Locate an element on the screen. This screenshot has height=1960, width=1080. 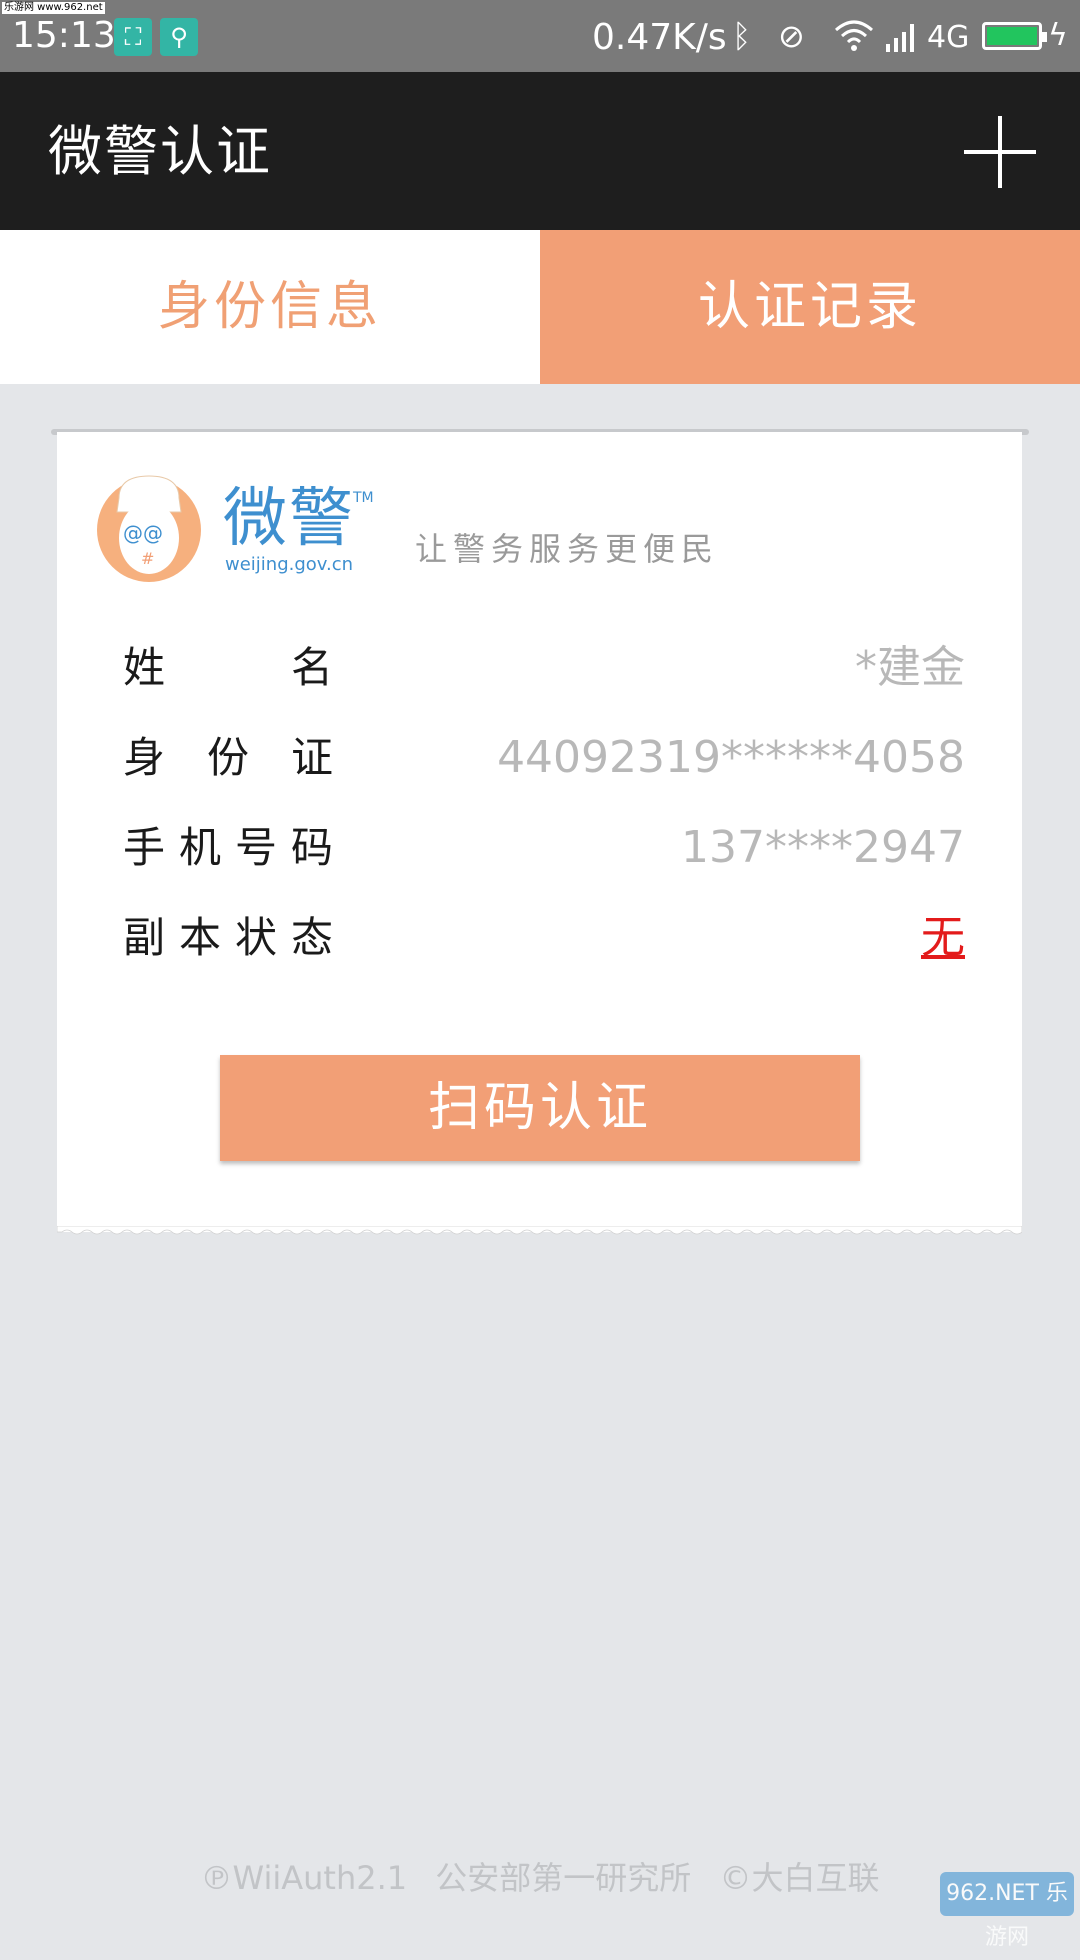
signal-icon is located at coordinates (902, 39).